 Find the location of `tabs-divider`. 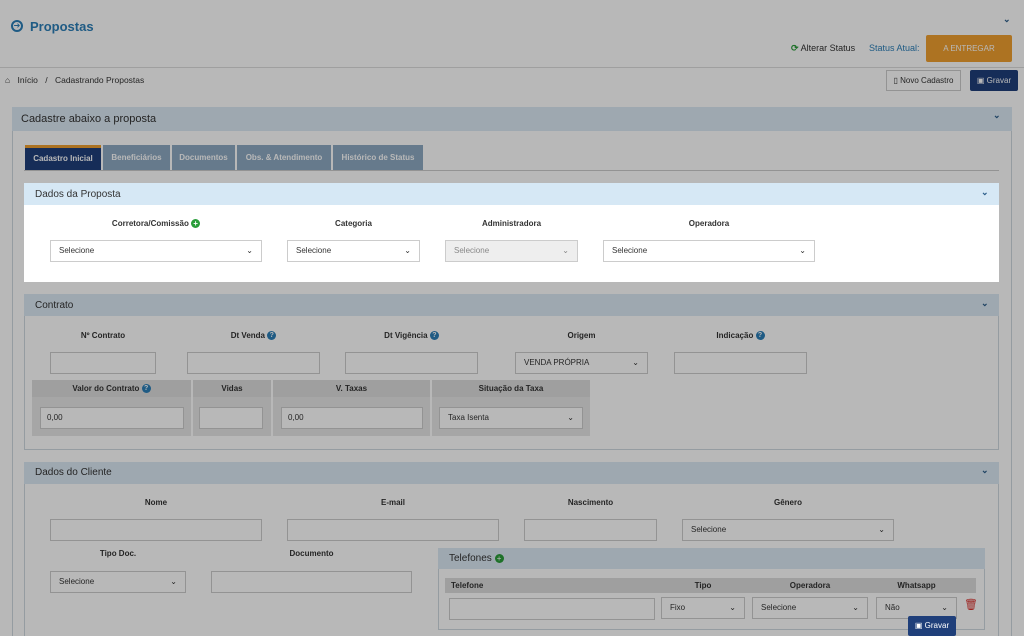

tabs-divider is located at coordinates (511, 170).